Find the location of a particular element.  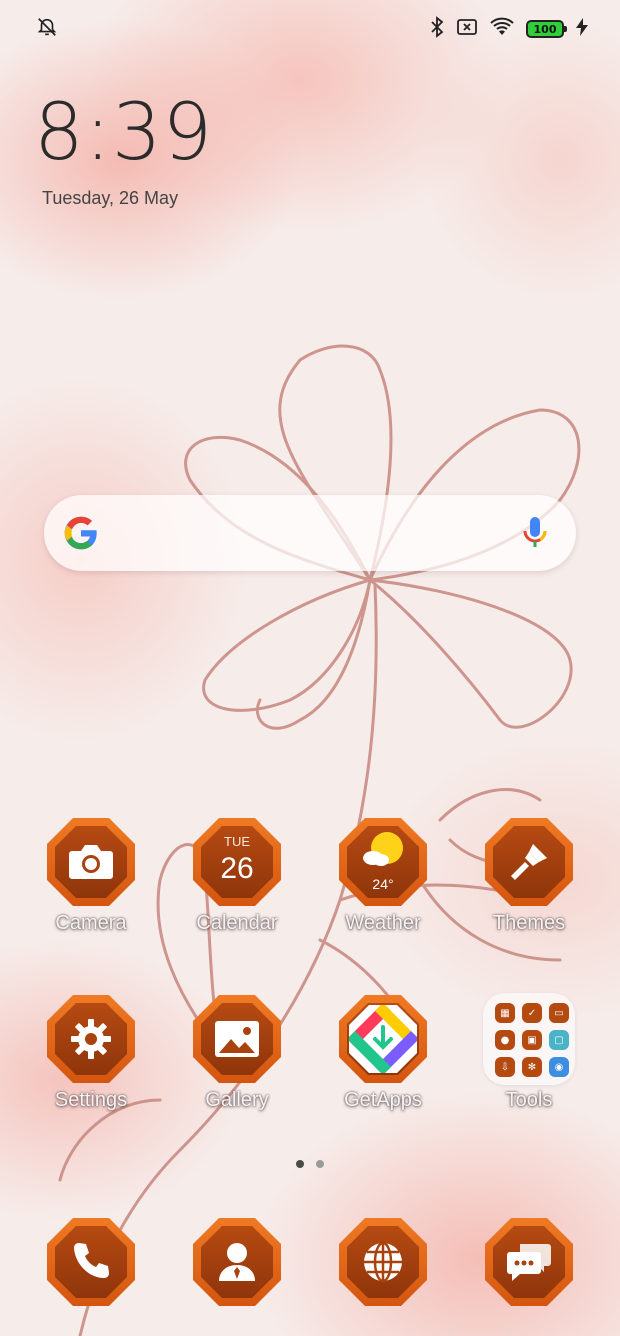

app-label: Weather is located at coordinates (383, 923).